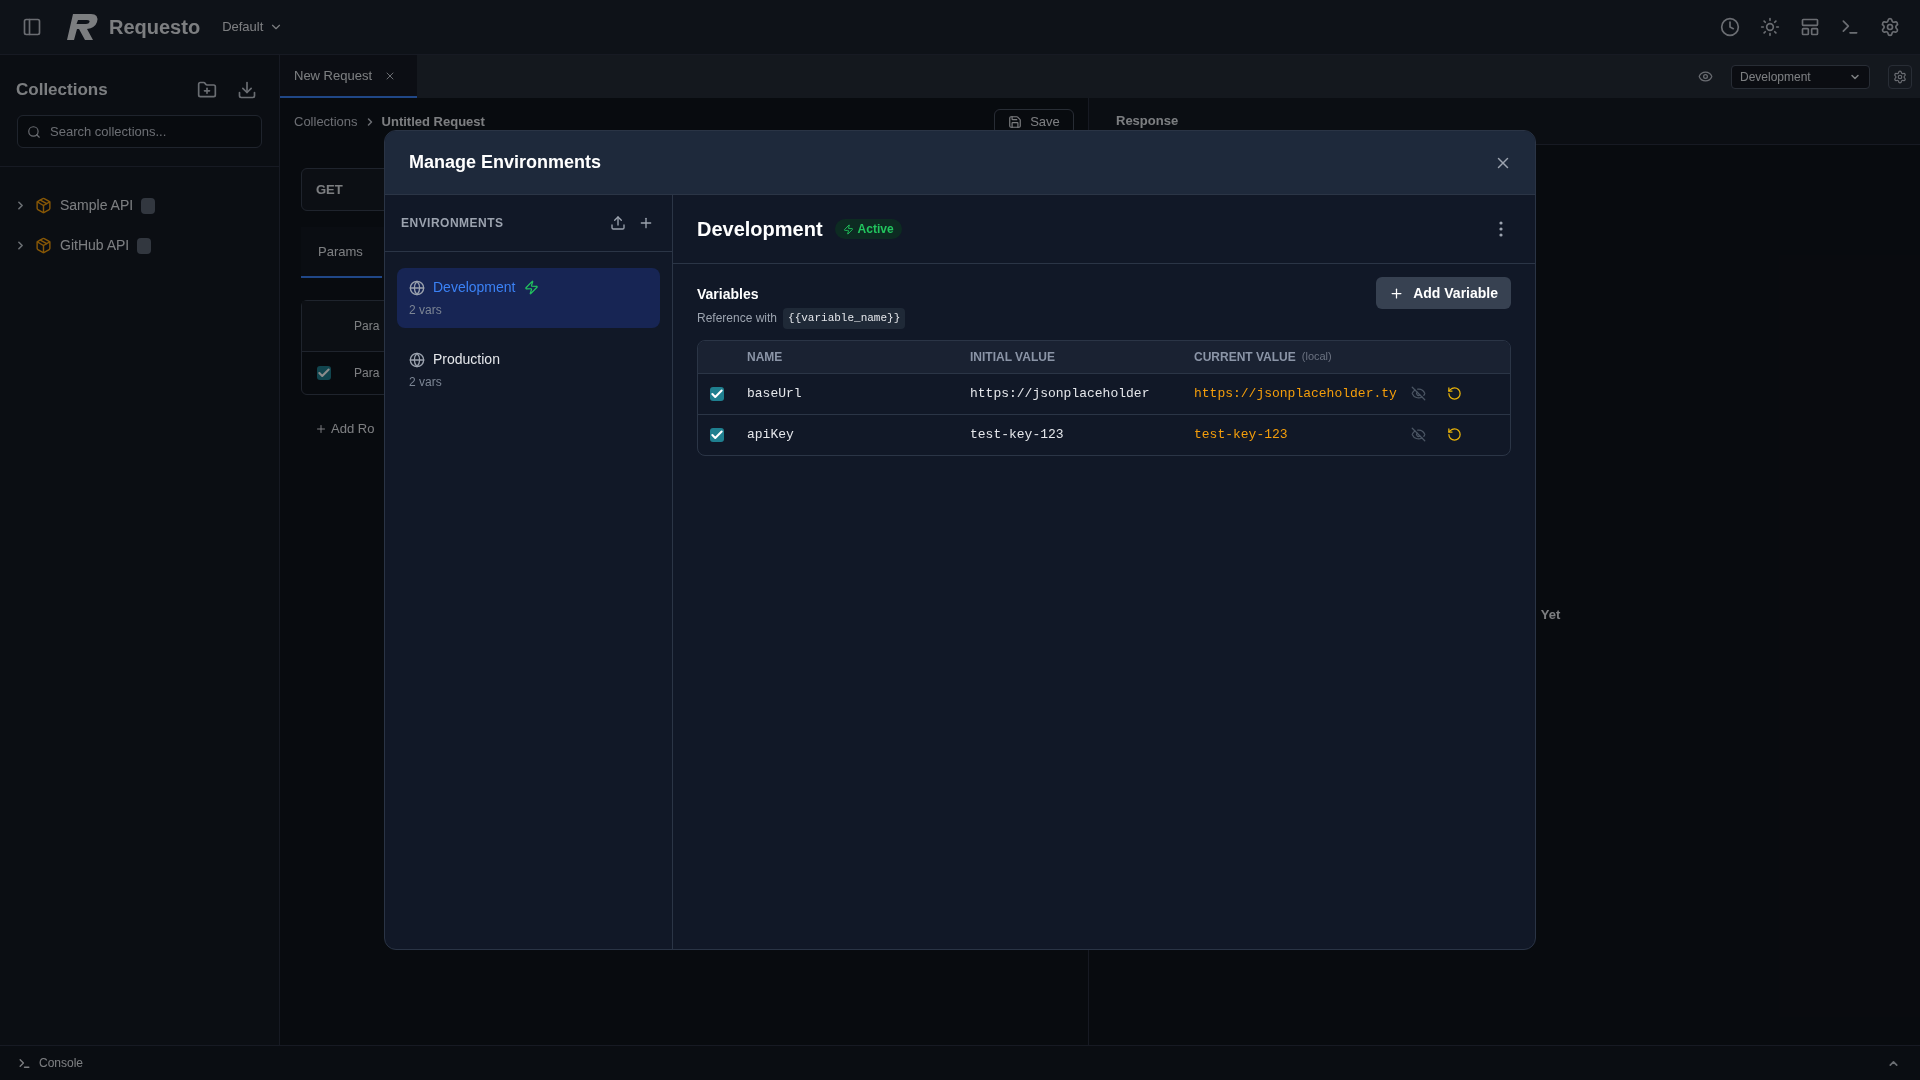  What do you see at coordinates (253, 27) in the screenshot?
I see `workspace-dropdown: Default` at bounding box center [253, 27].